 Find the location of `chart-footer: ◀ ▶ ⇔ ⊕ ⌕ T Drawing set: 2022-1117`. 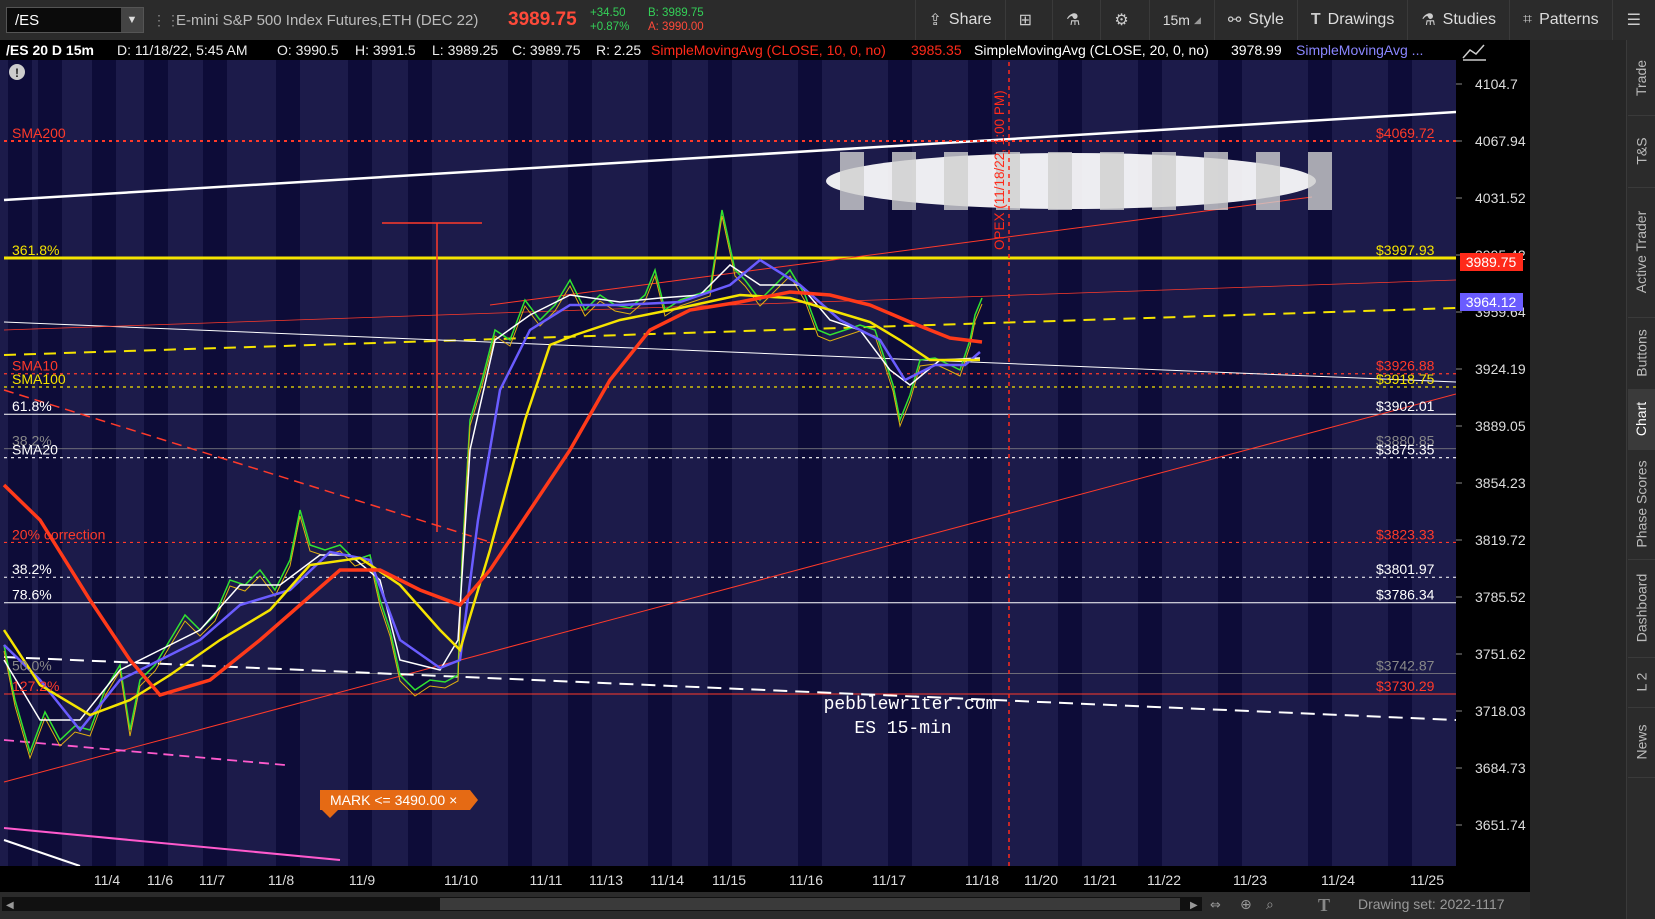

chart-footer: ◀ ▶ ⇔ ⊕ ⌕ T Drawing set: 2022-1117 is located at coordinates (765, 905).